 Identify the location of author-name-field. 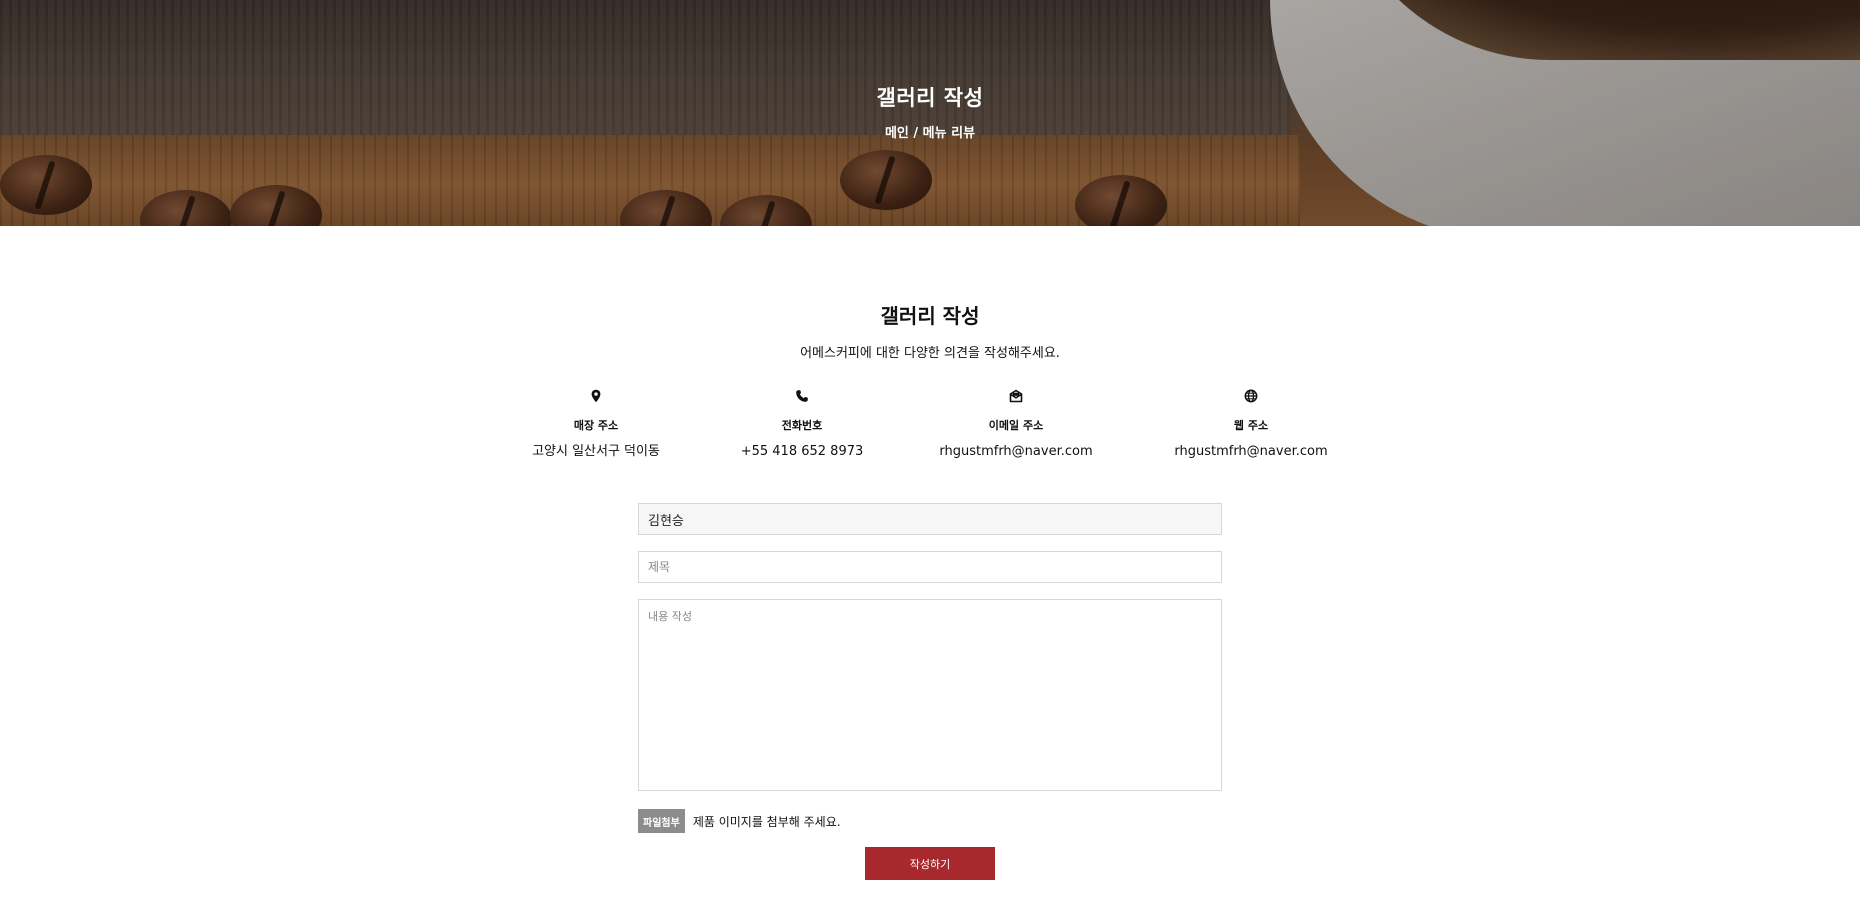
(930, 519).